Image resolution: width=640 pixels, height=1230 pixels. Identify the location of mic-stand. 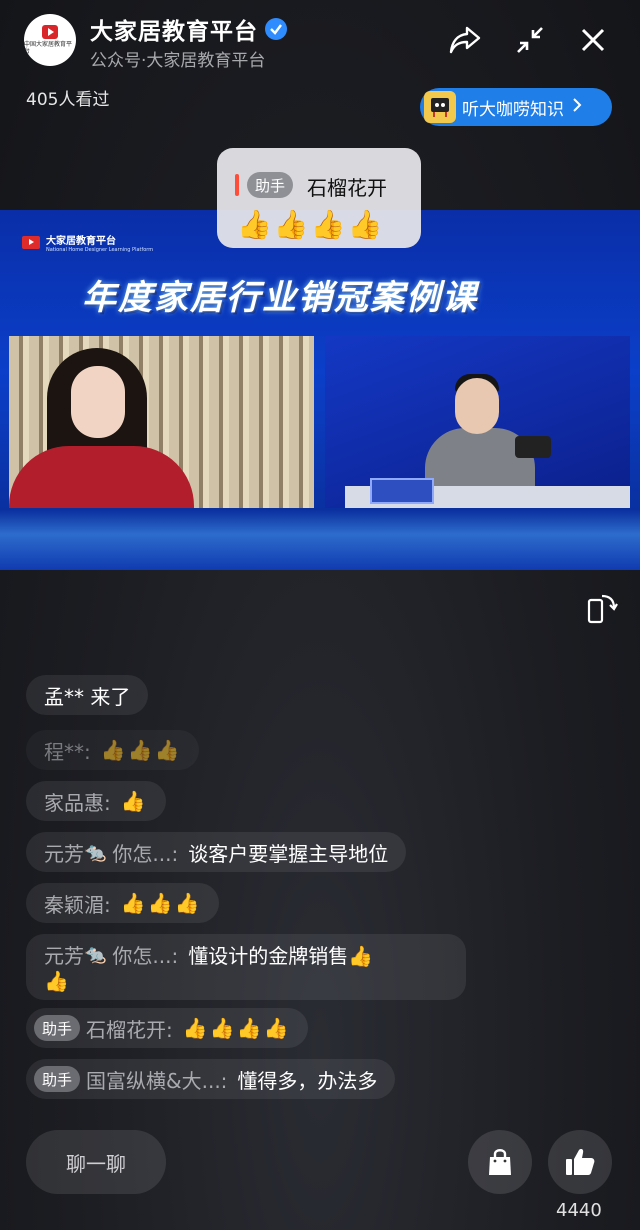
(533, 447).